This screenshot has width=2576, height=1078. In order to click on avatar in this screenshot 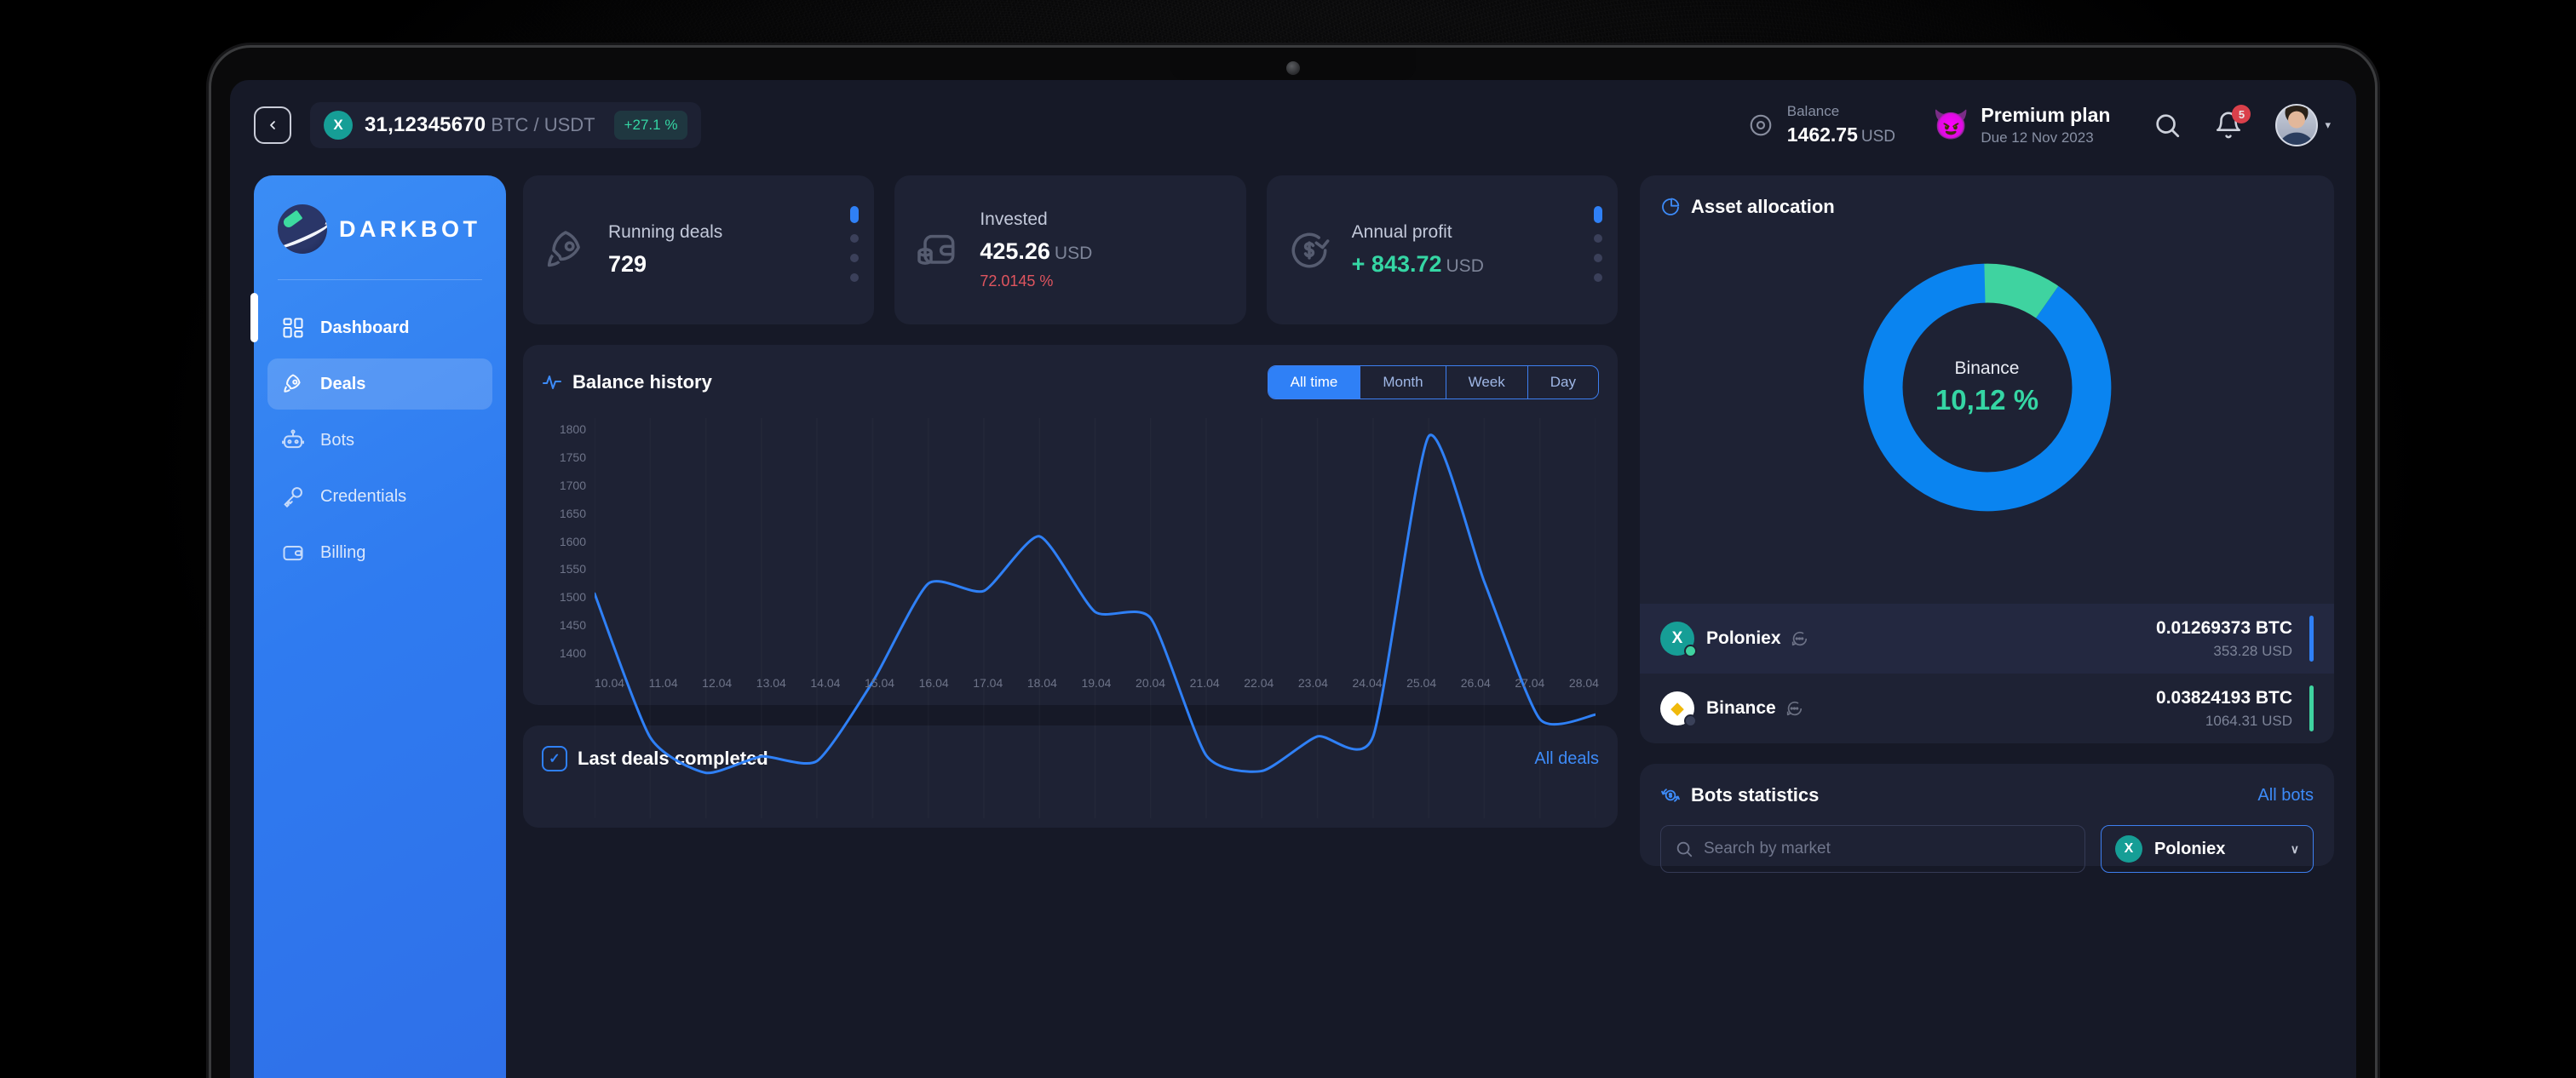, I will do `click(2297, 125)`.